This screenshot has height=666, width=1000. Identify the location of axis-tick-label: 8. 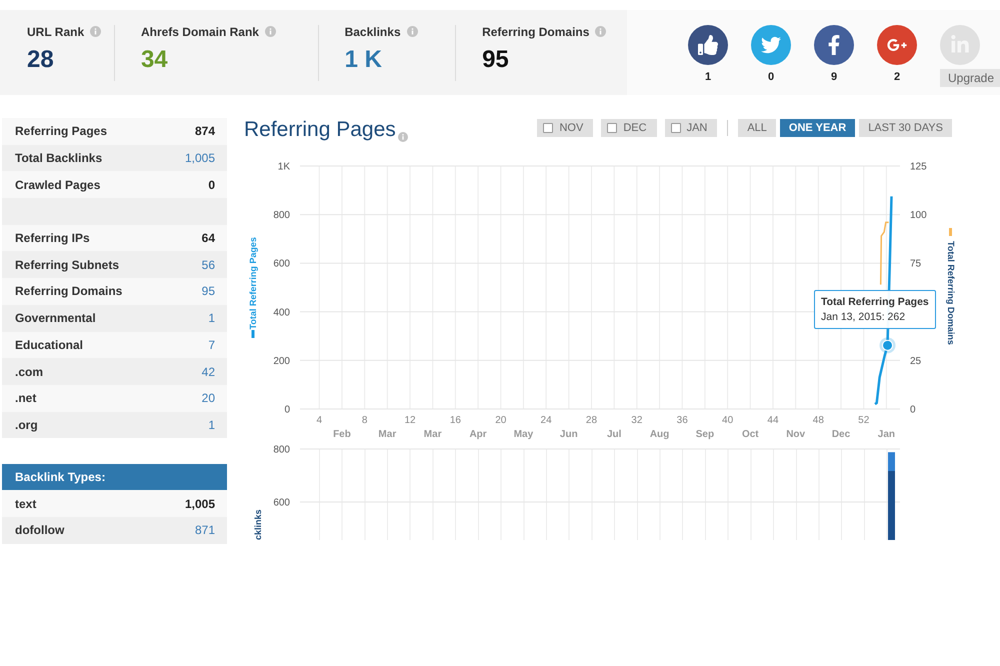
(365, 420).